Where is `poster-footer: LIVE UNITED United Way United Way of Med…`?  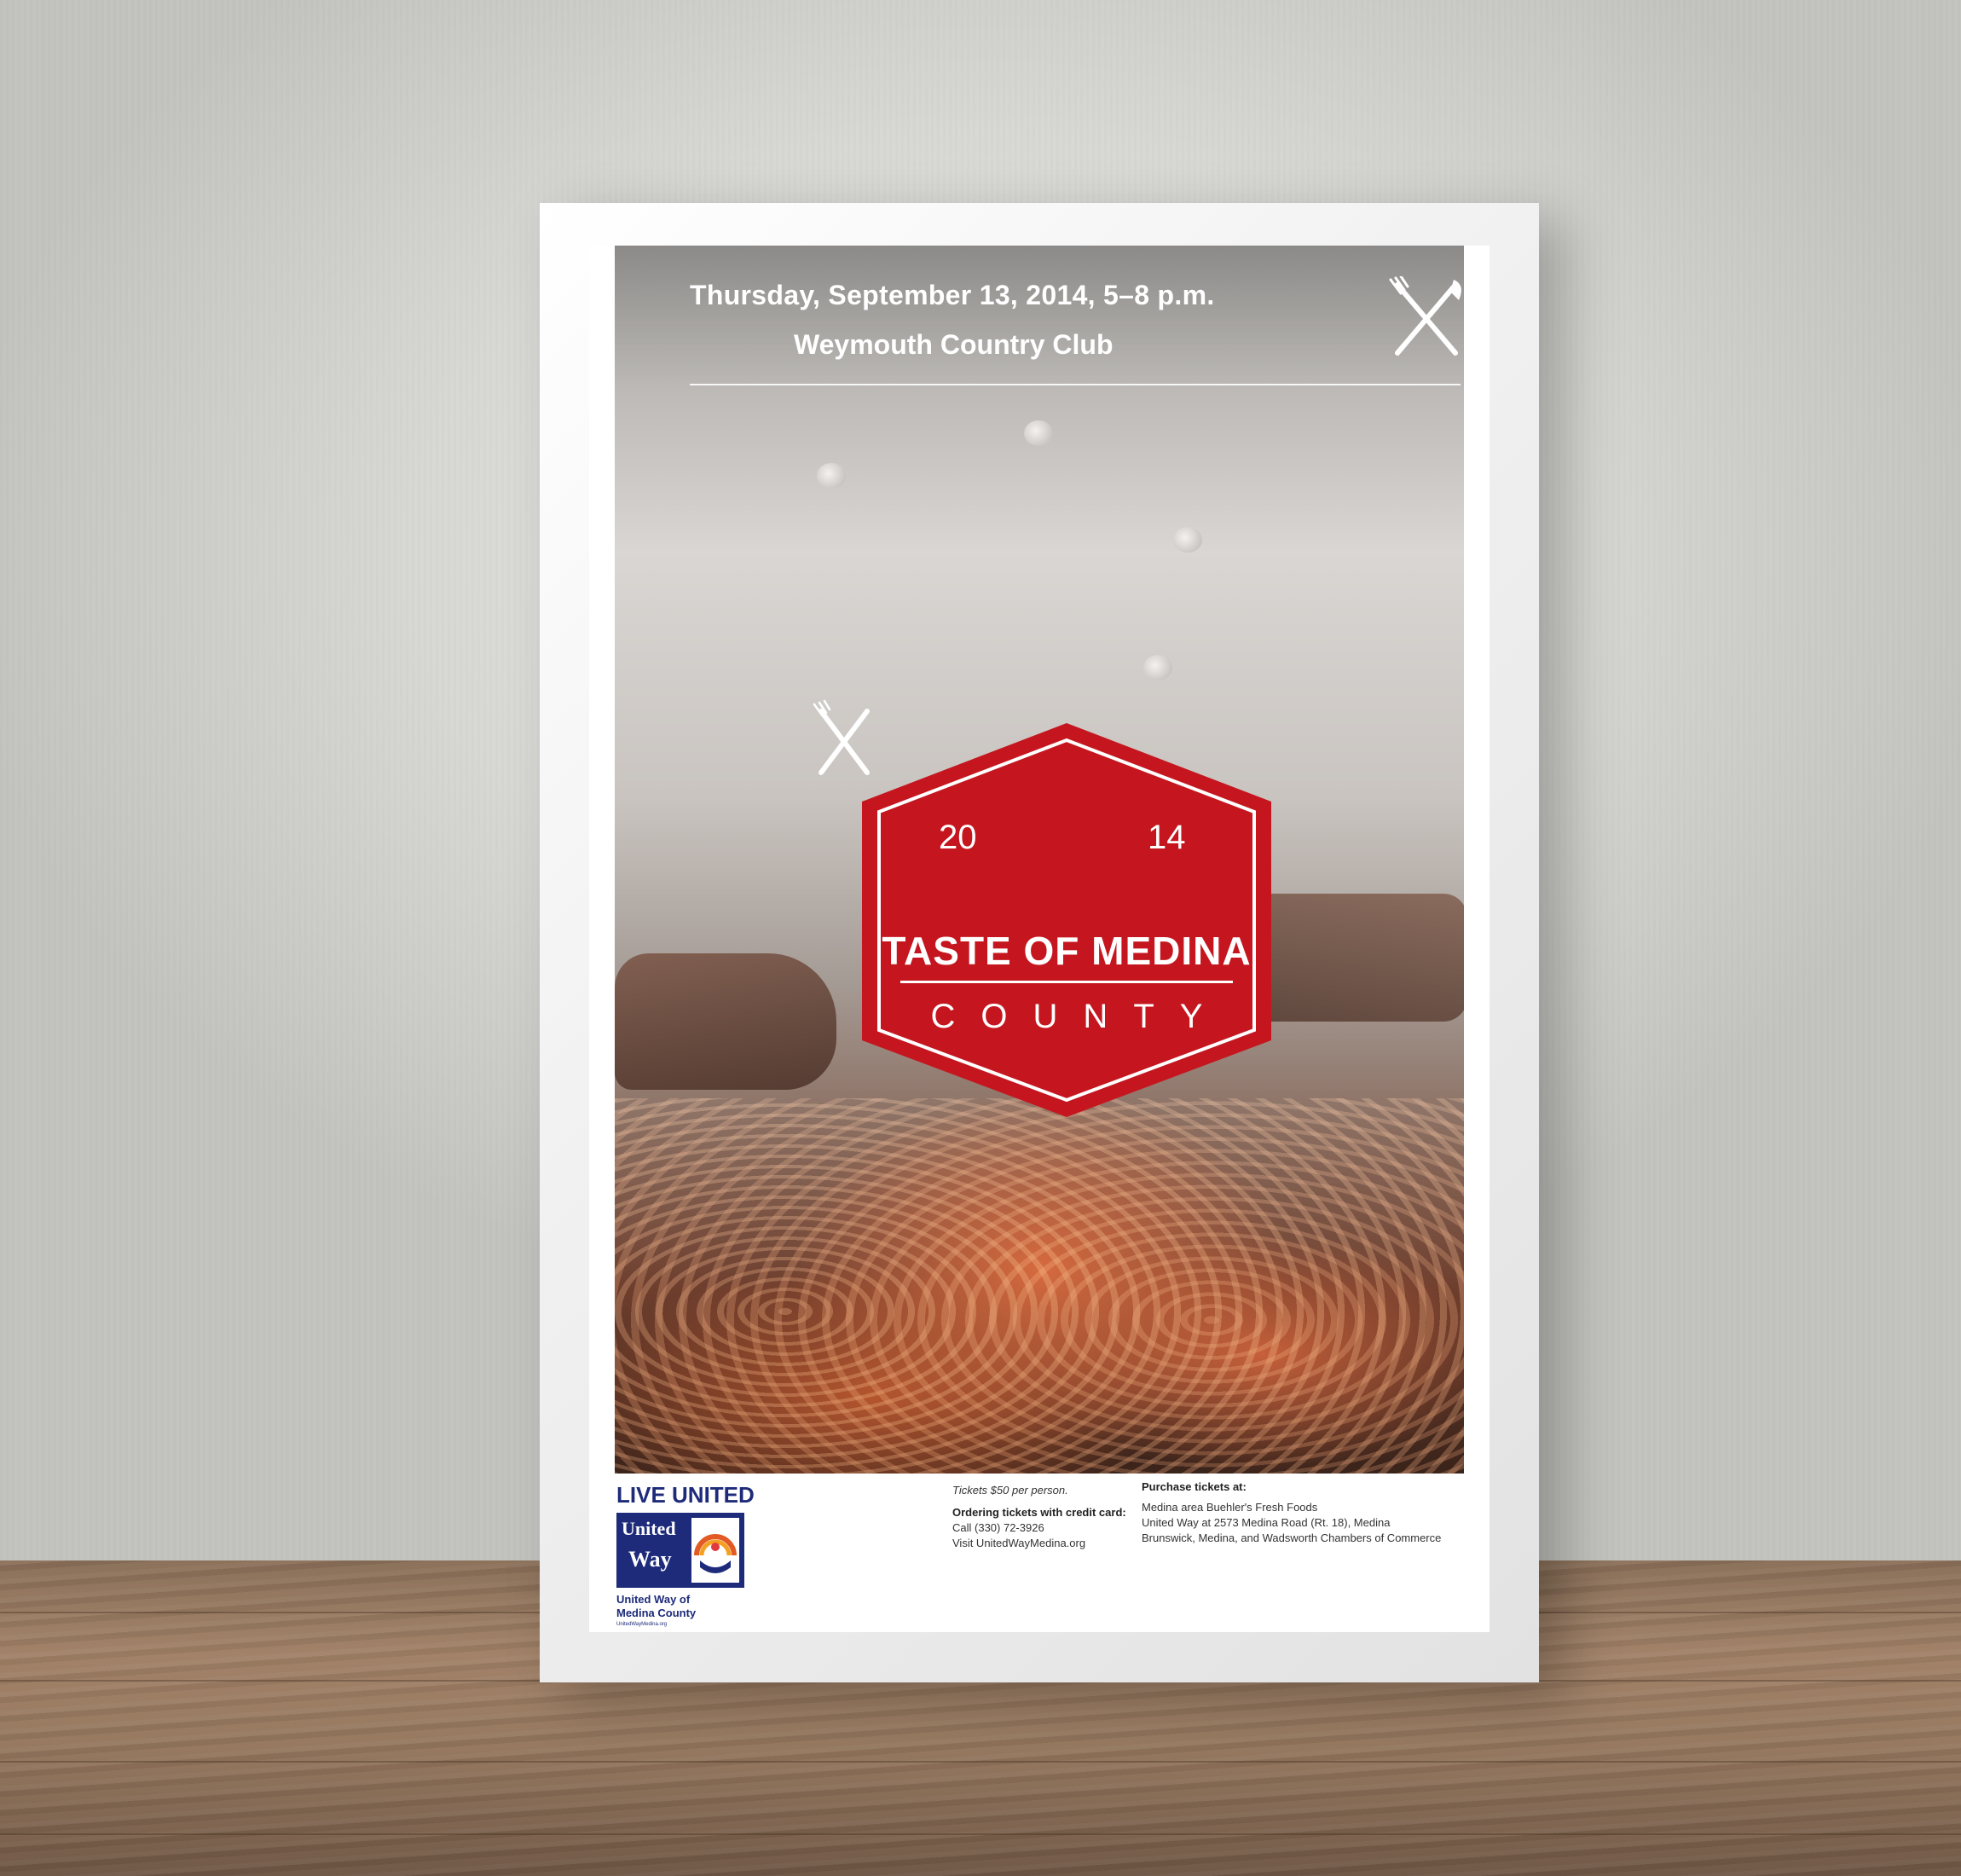 poster-footer: LIVE UNITED United Way United Way of Med… is located at coordinates (1039, 1553).